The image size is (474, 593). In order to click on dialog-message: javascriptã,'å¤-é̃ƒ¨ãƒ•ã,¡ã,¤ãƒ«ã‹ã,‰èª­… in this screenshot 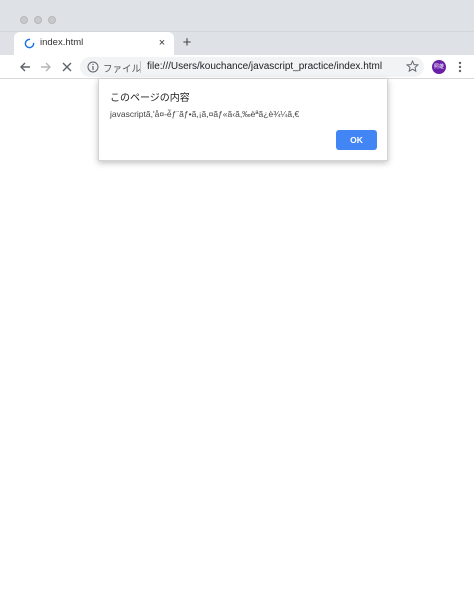, I will do `click(205, 114)`.